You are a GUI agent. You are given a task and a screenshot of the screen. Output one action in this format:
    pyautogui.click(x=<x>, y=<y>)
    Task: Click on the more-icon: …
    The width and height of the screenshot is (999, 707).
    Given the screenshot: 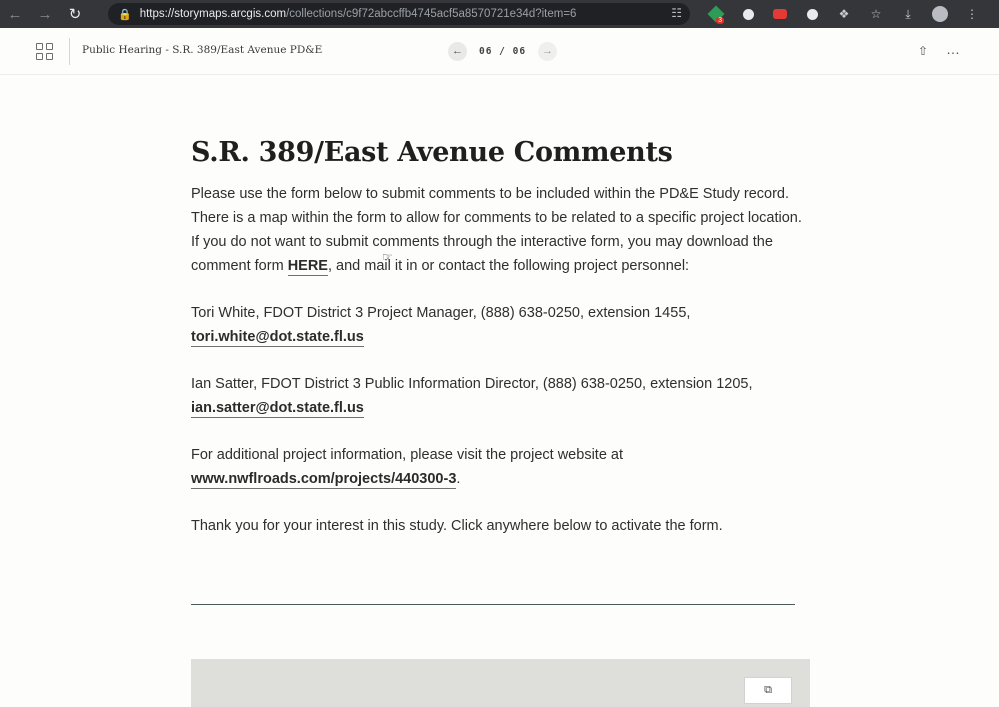 What is the action you would take?
    pyautogui.click(x=953, y=49)
    